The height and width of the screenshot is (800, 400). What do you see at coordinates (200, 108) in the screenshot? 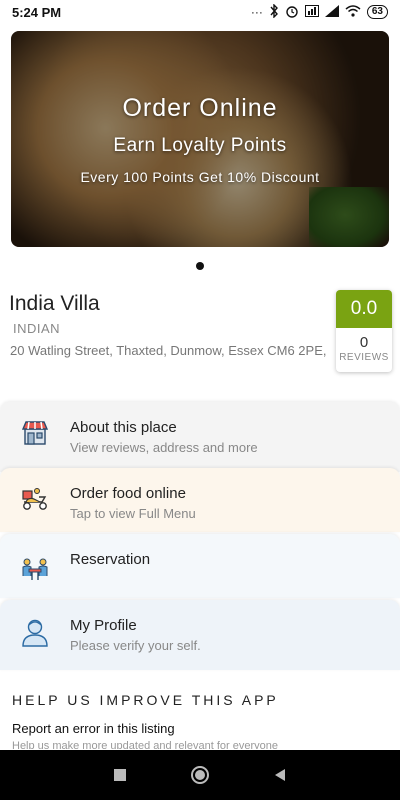
I see `hero-title: Order Online` at bounding box center [200, 108].